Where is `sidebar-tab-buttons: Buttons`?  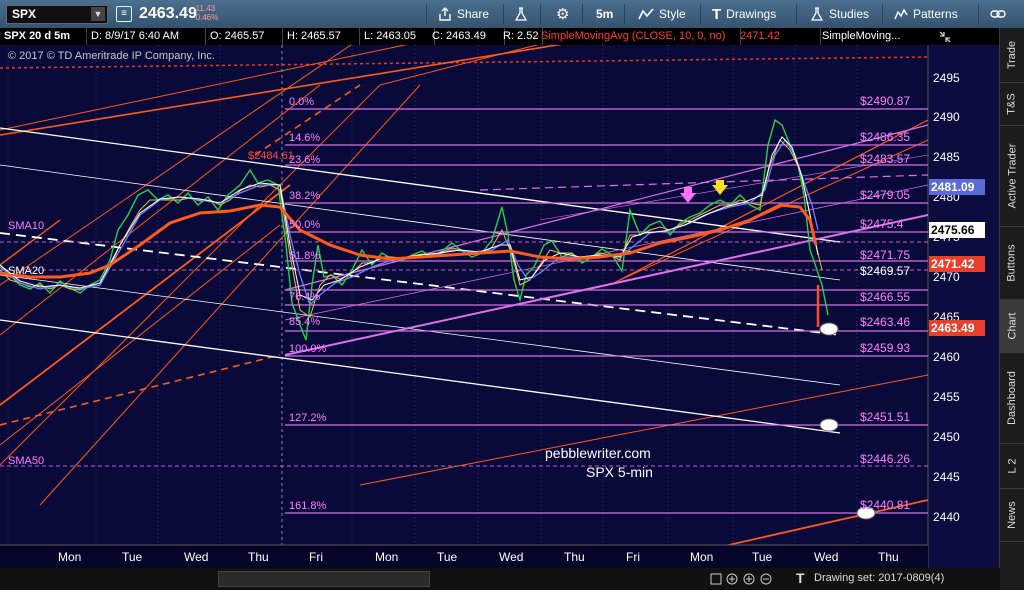 sidebar-tab-buttons: Buttons is located at coordinates (1012, 263).